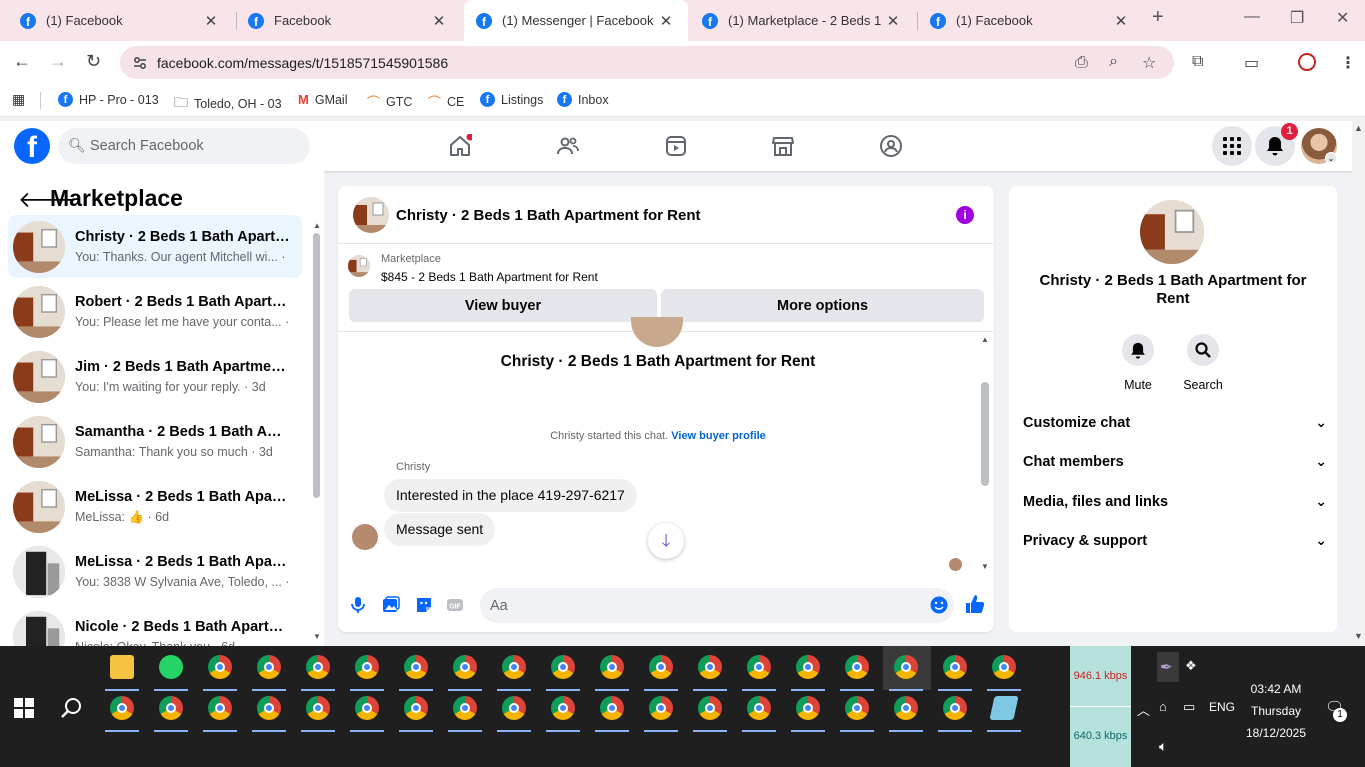 The height and width of the screenshot is (767, 1365). Describe the element at coordinates (1252, 17) in the screenshot. I see `minimize-window-icon: —` at that location.